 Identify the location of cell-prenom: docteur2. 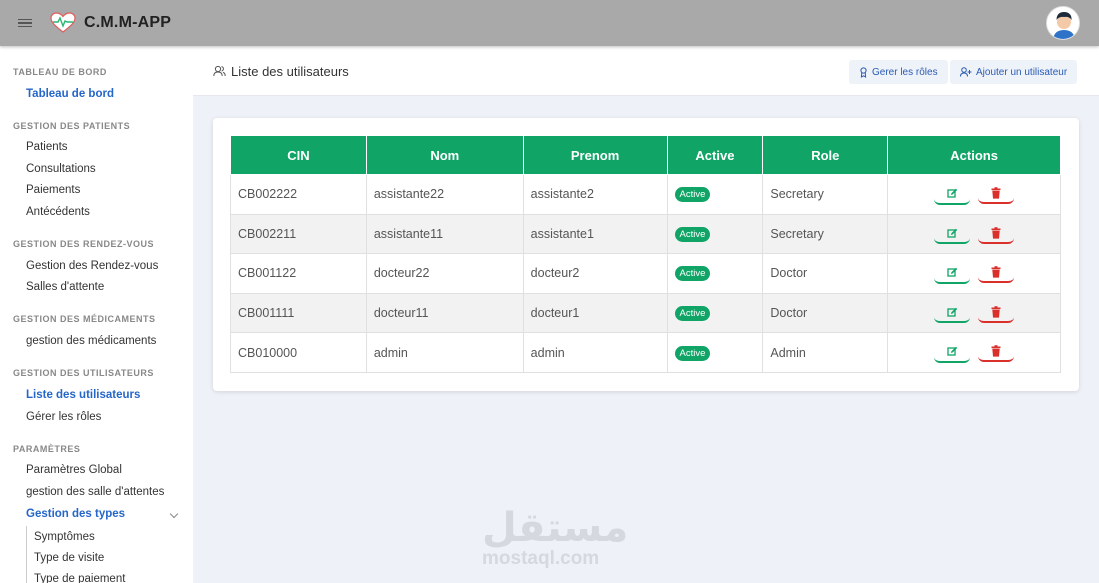
(595, 273).